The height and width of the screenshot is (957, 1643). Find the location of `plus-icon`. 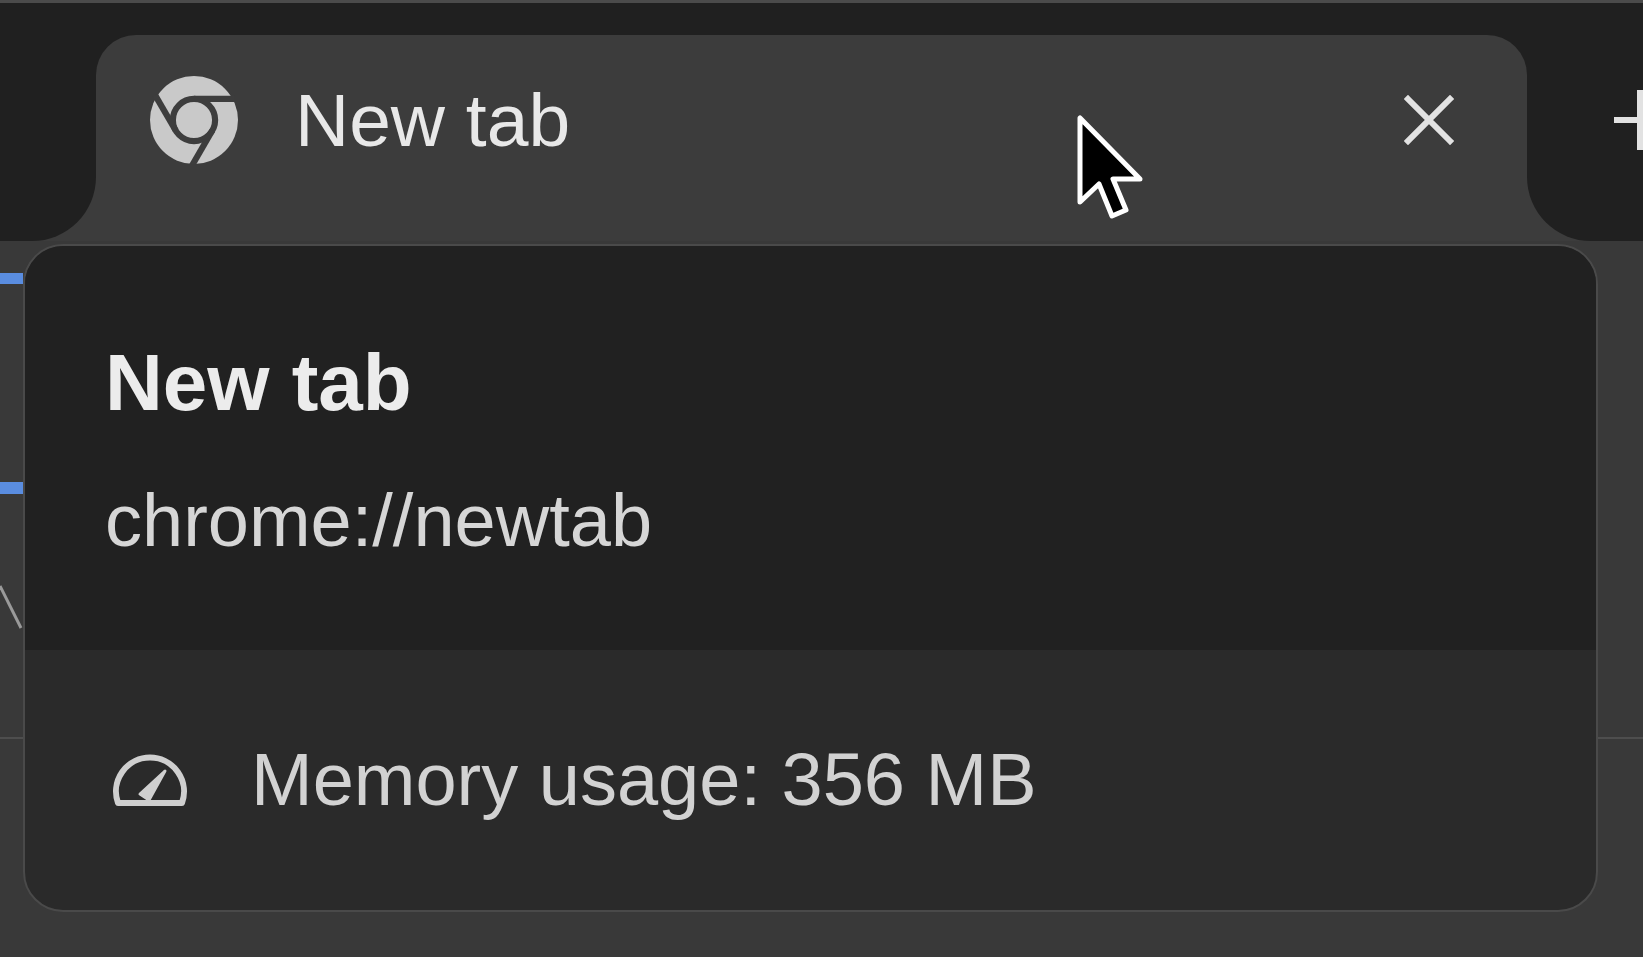

plus-icon is located at coordinates (1628, 120).